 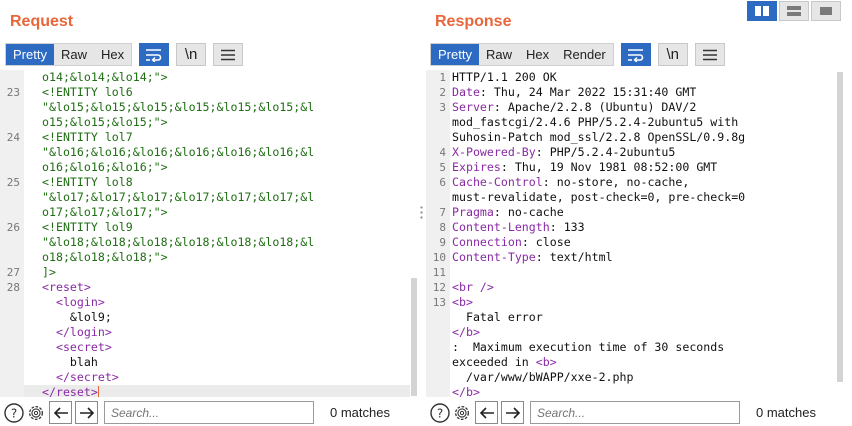 I want to click on code-line: 8 Content-Length: 133, so click(x=645, y=227).